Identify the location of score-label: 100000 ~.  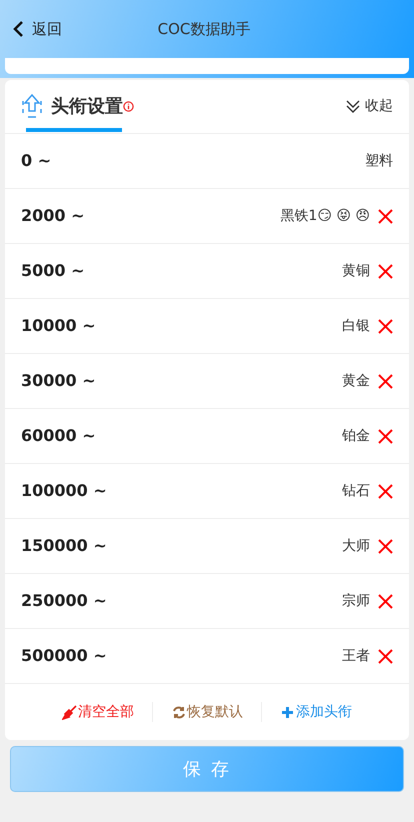
(64, 491).